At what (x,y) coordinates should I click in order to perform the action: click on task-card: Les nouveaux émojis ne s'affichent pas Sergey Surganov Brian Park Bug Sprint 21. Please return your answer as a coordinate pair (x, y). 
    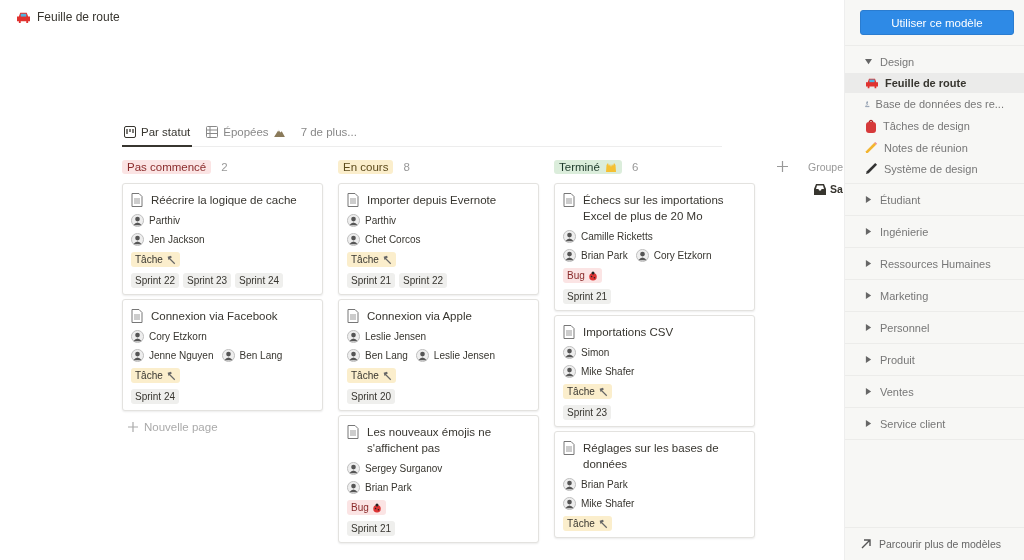
    Looking at the image, I should click on (438, 479).